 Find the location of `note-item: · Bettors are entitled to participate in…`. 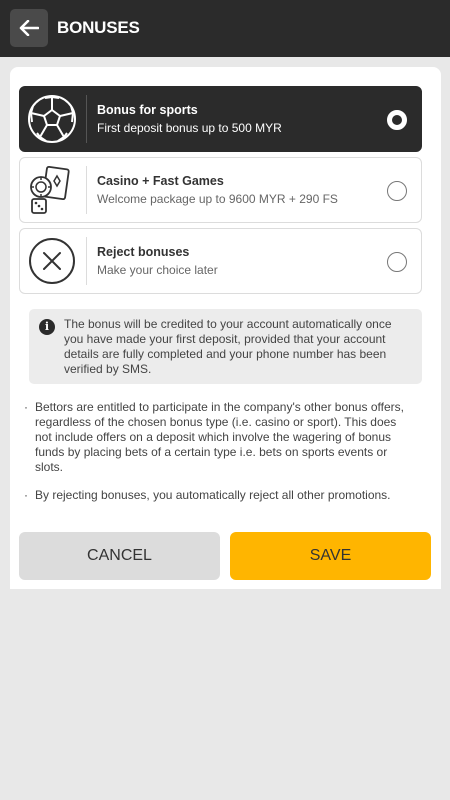

note-item: · Bettors are entitled to participate in… is located at coordinates (214, 437).